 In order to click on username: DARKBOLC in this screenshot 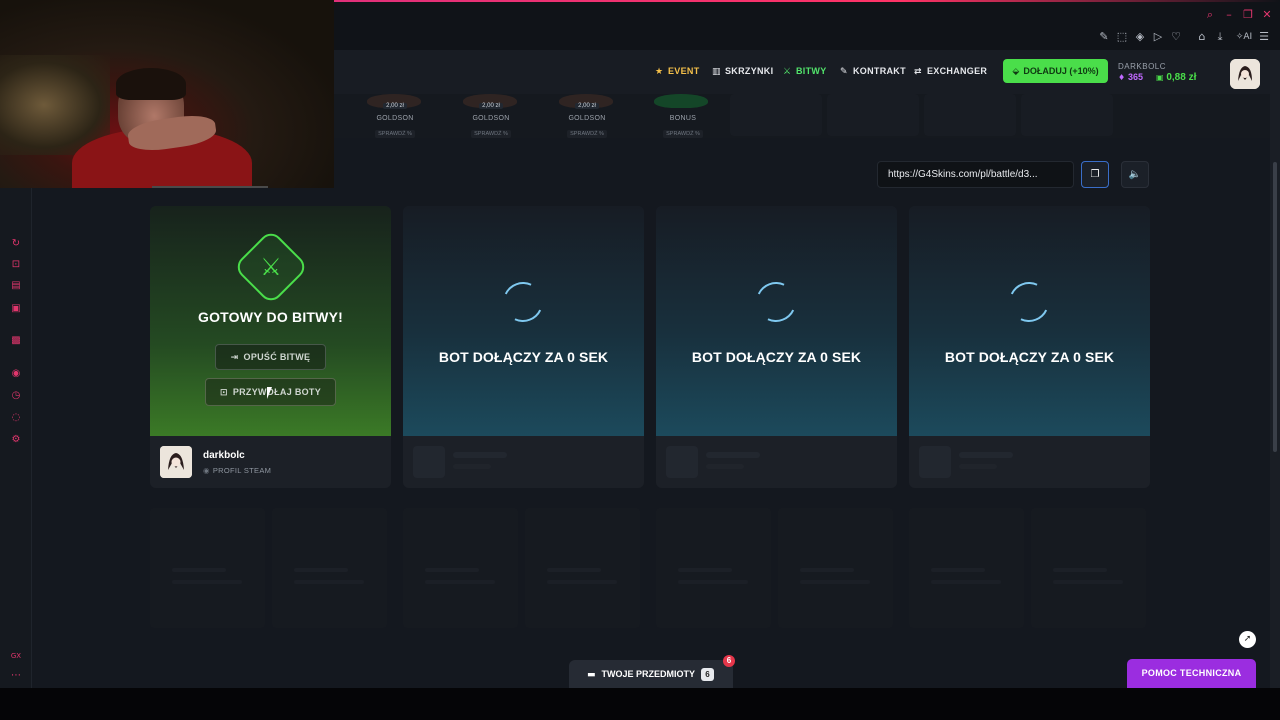, I will do `click(1142, 66)`.